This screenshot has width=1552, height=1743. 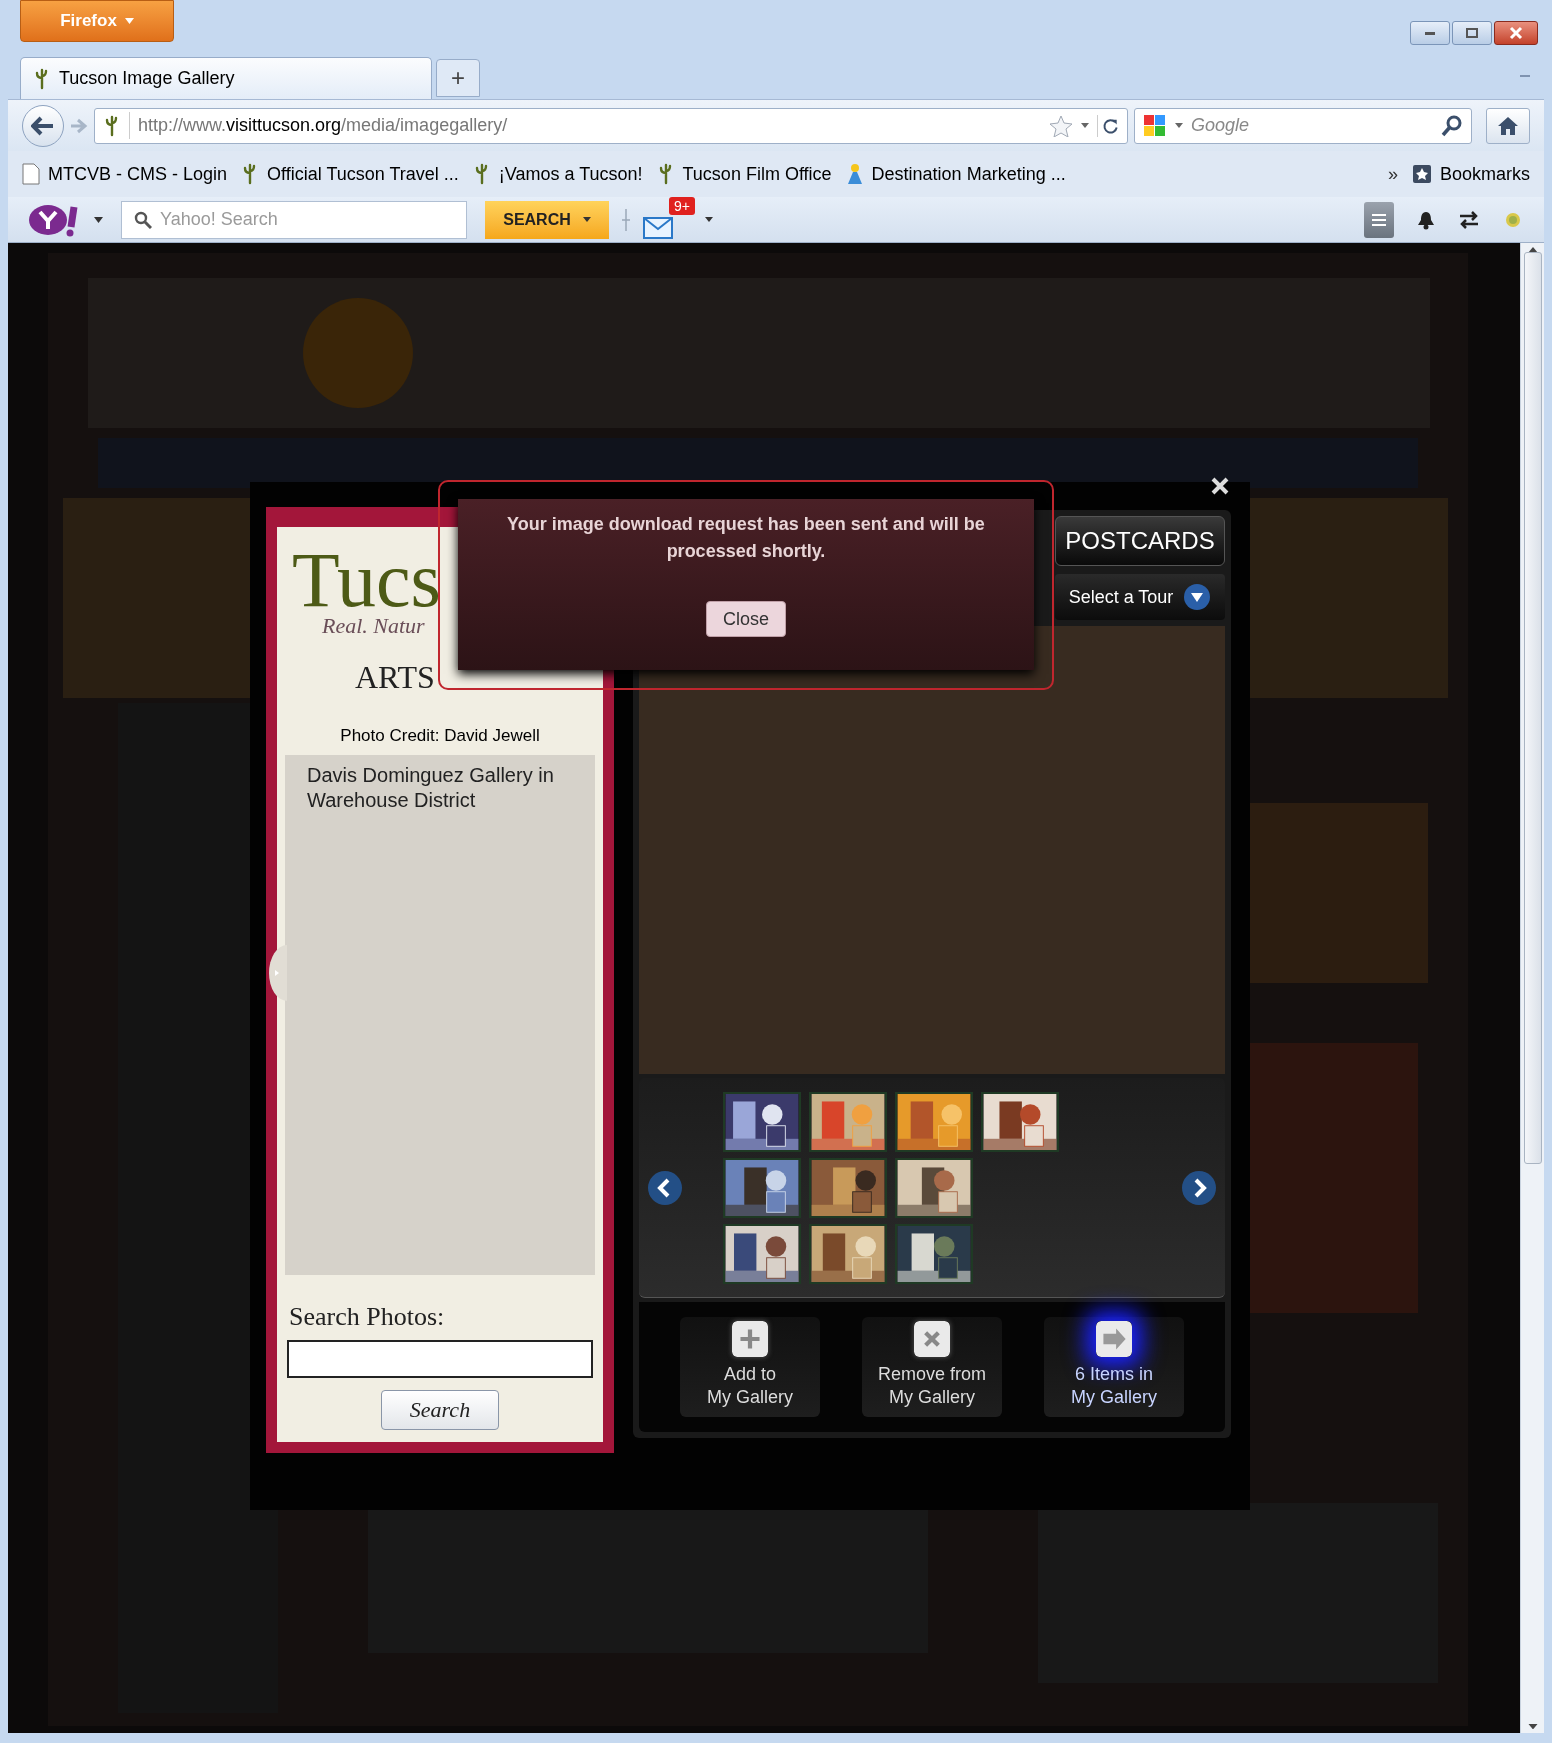 What do you see at coordinates (1108, 125) in the screenshot?
I see `reload-icon` at bounding box center [1108, 125].